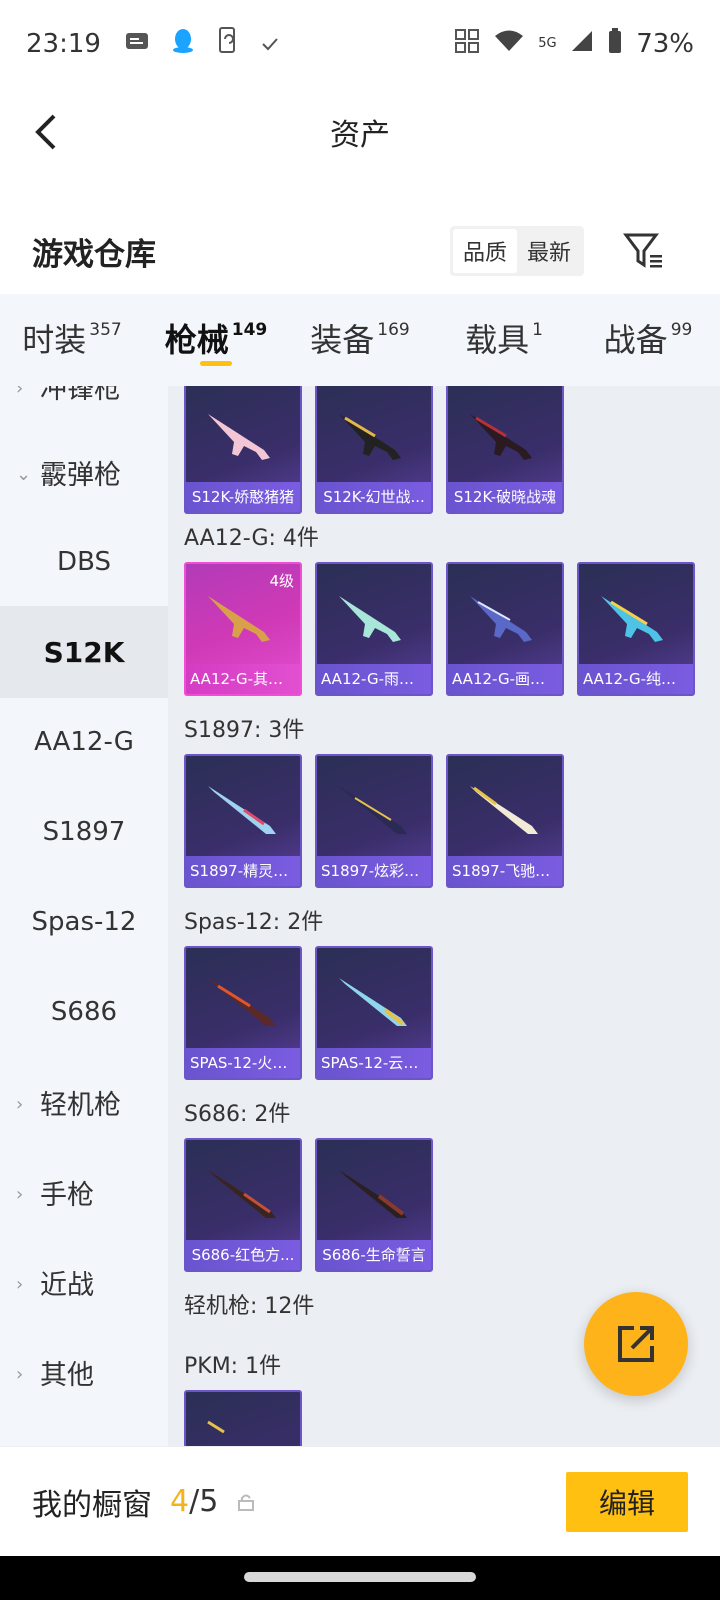 This screenshot has height=1600, width=720. What do you see at coordinates (374, 1205) in the screenshot?
I see `weapon-card: S686-生命誓言` at bounding box center [374, 1205].